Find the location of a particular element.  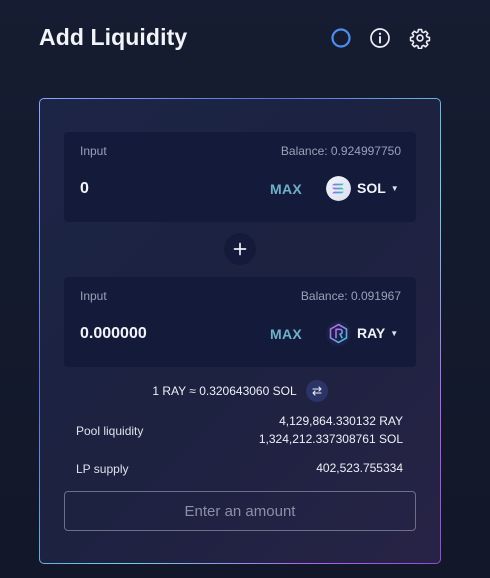

info-icon is located at coordinates (380, 38).